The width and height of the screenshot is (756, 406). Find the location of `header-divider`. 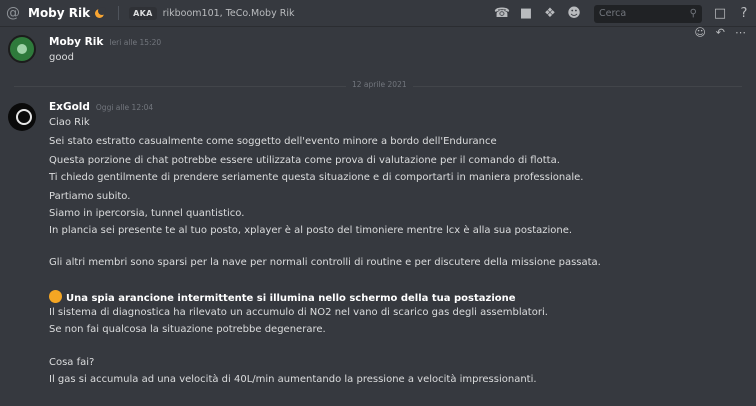

header-divider is located at coordinates (119, 13).